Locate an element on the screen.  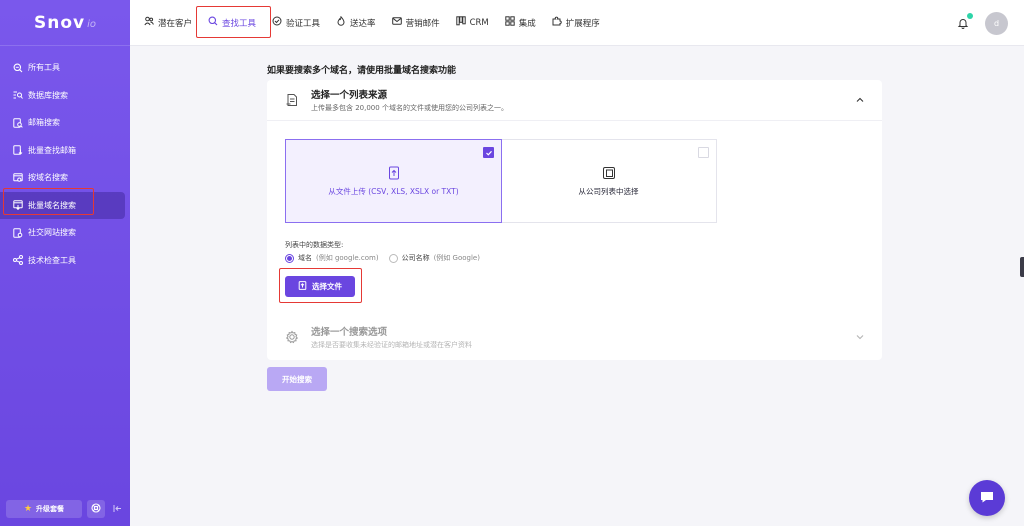
logo: Snov io is located at coordinates (65, 23).